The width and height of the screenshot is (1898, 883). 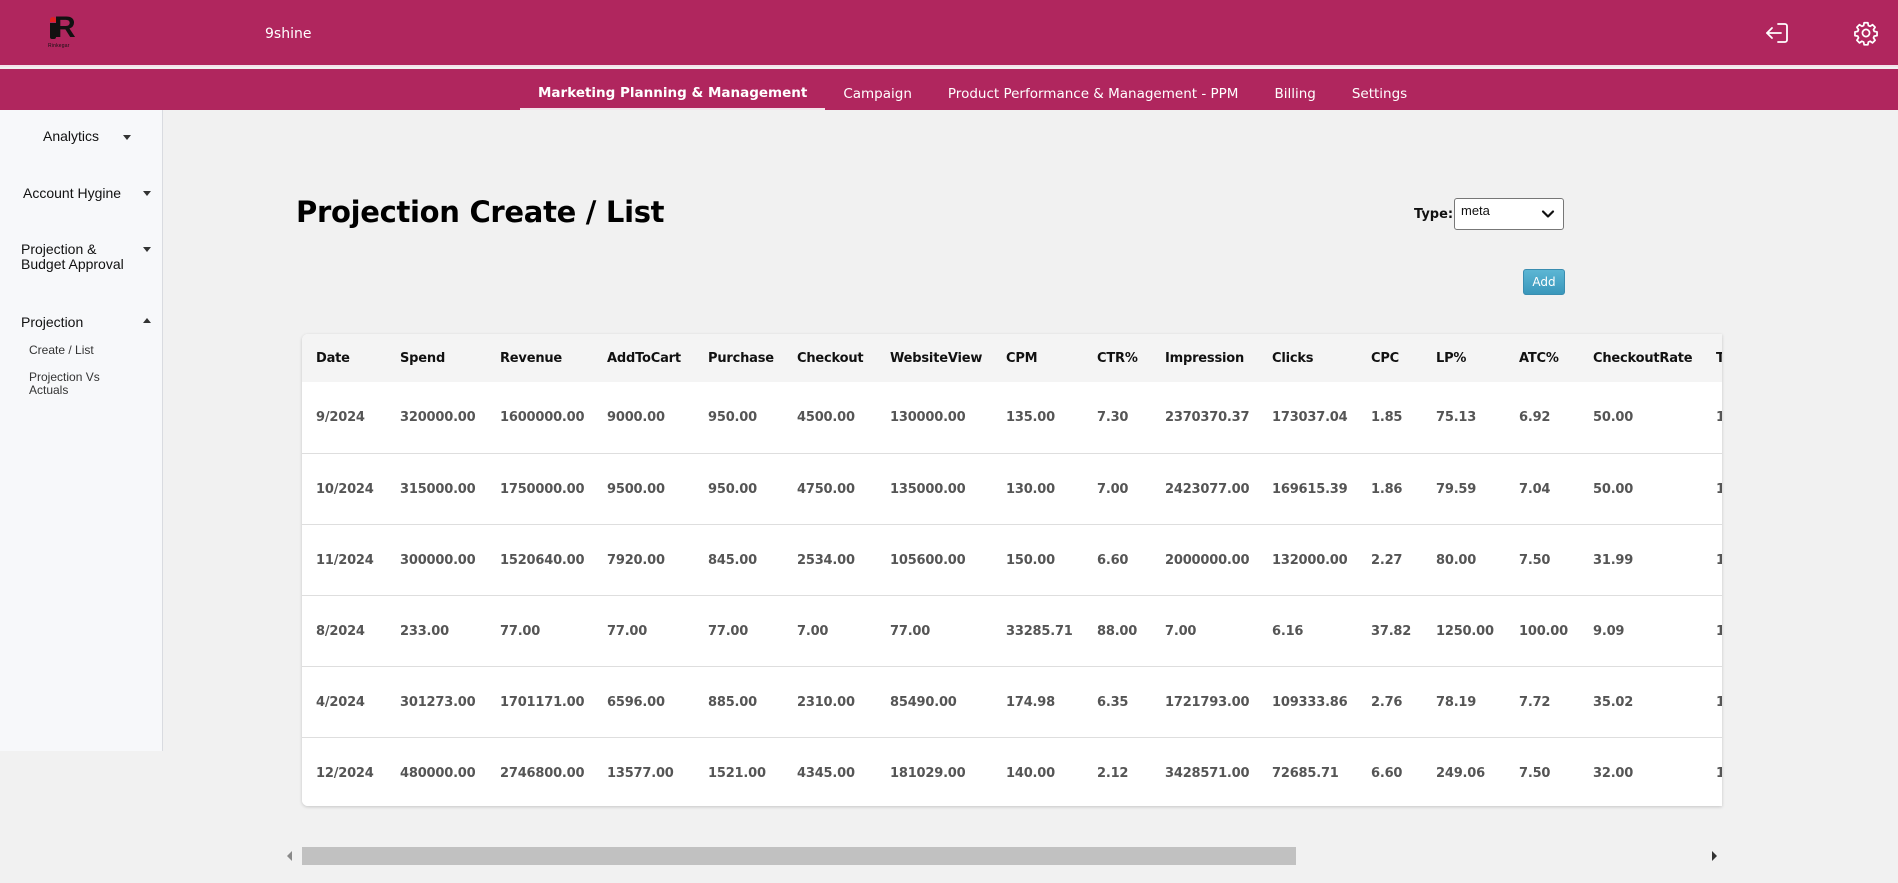 I want to click on type-select: meta, so click(x=1509, y=214).